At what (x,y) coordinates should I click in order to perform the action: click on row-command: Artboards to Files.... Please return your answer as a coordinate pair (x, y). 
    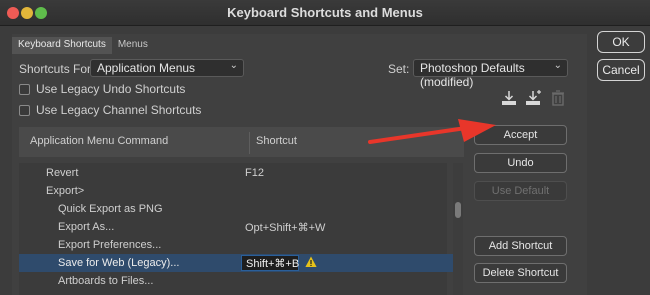
    Looking at the image, I should click on (106, 281).